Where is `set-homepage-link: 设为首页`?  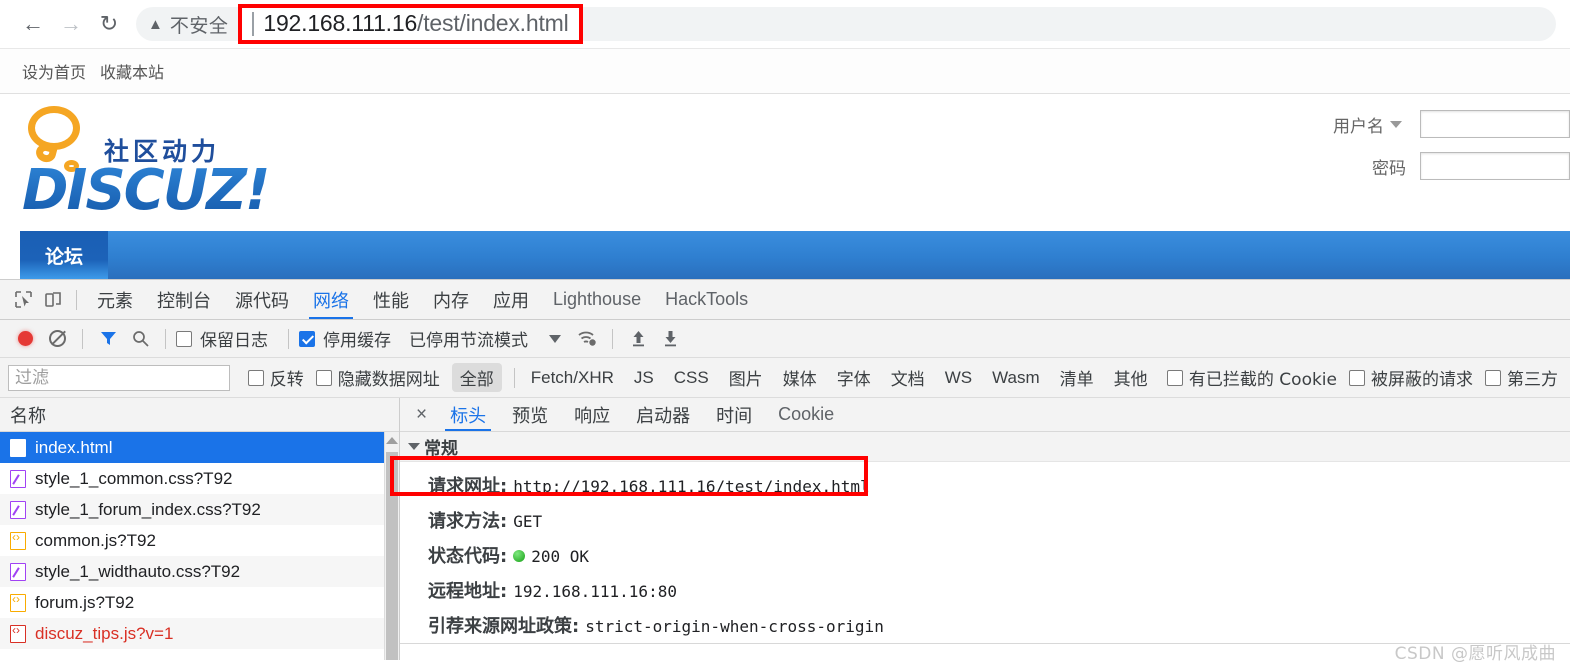
set-homepage-link: 设为首页 is located at coordinates (54, 71).